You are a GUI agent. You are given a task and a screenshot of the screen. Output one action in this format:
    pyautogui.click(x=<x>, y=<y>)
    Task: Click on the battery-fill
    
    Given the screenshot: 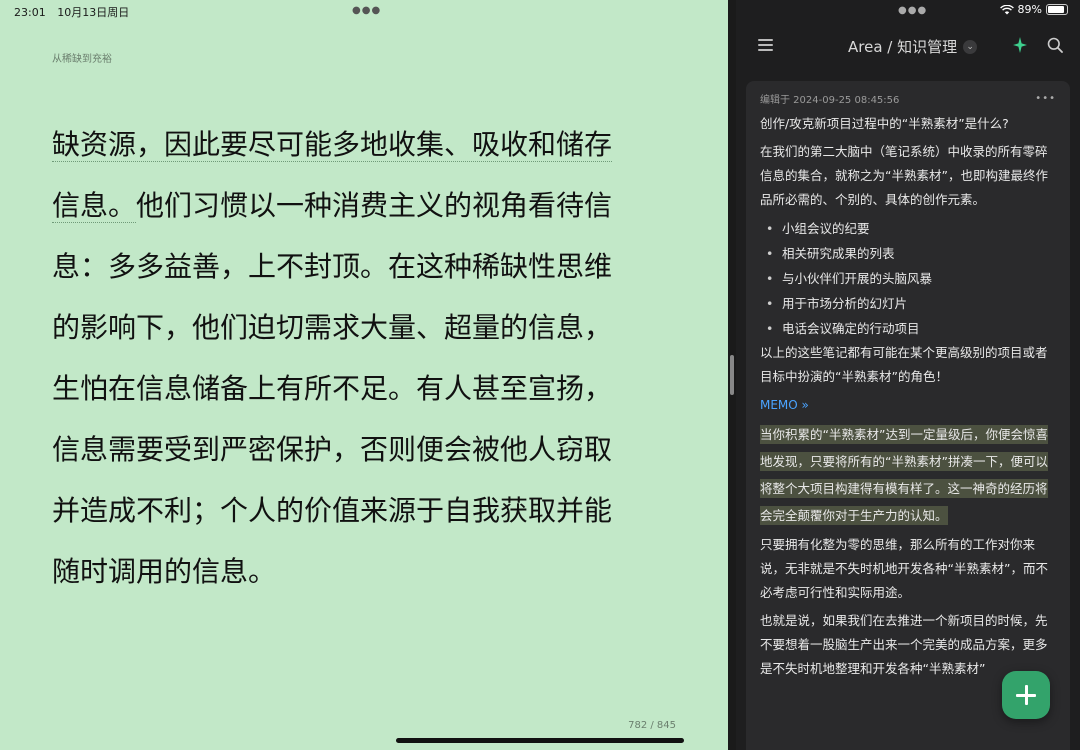 What is the action you would take?
    pyautogui.click(x=1056, y=9)
    